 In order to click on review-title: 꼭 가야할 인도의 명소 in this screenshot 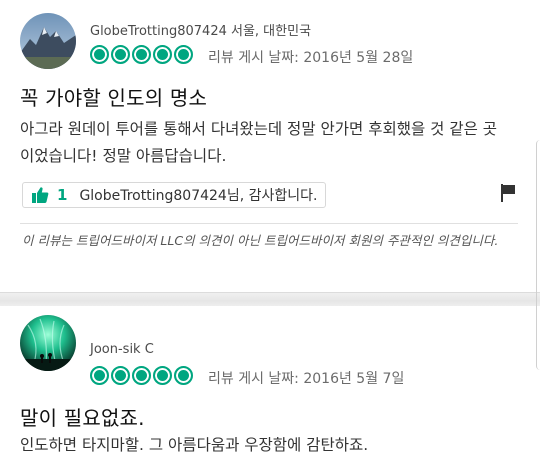, I will do `click(113, 96)`.